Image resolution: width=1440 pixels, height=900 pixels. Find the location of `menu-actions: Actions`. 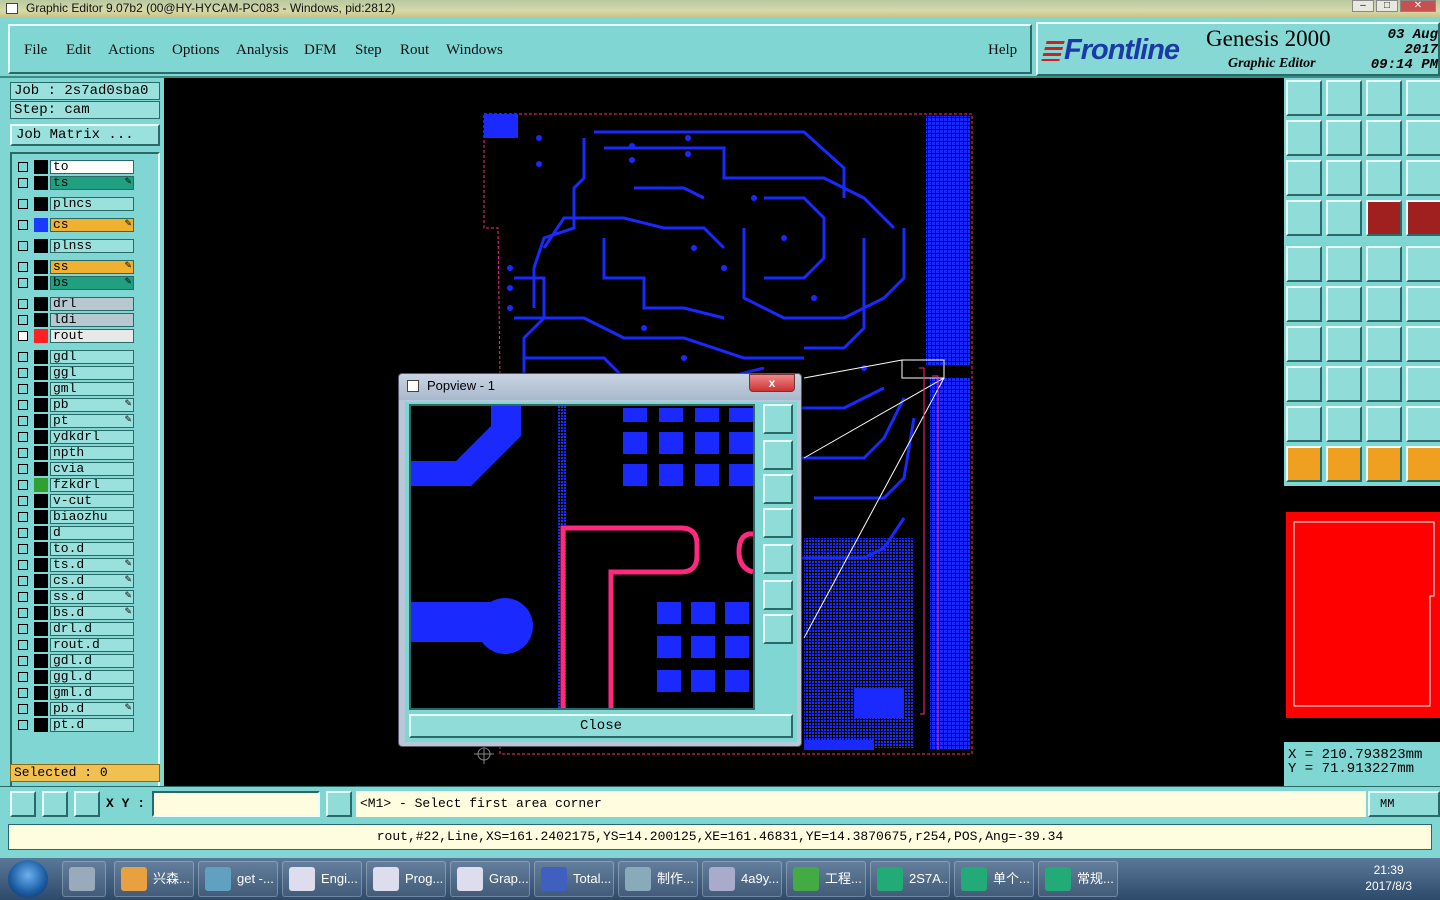

menu-actions: Actions is located at coordinates (131, 50).